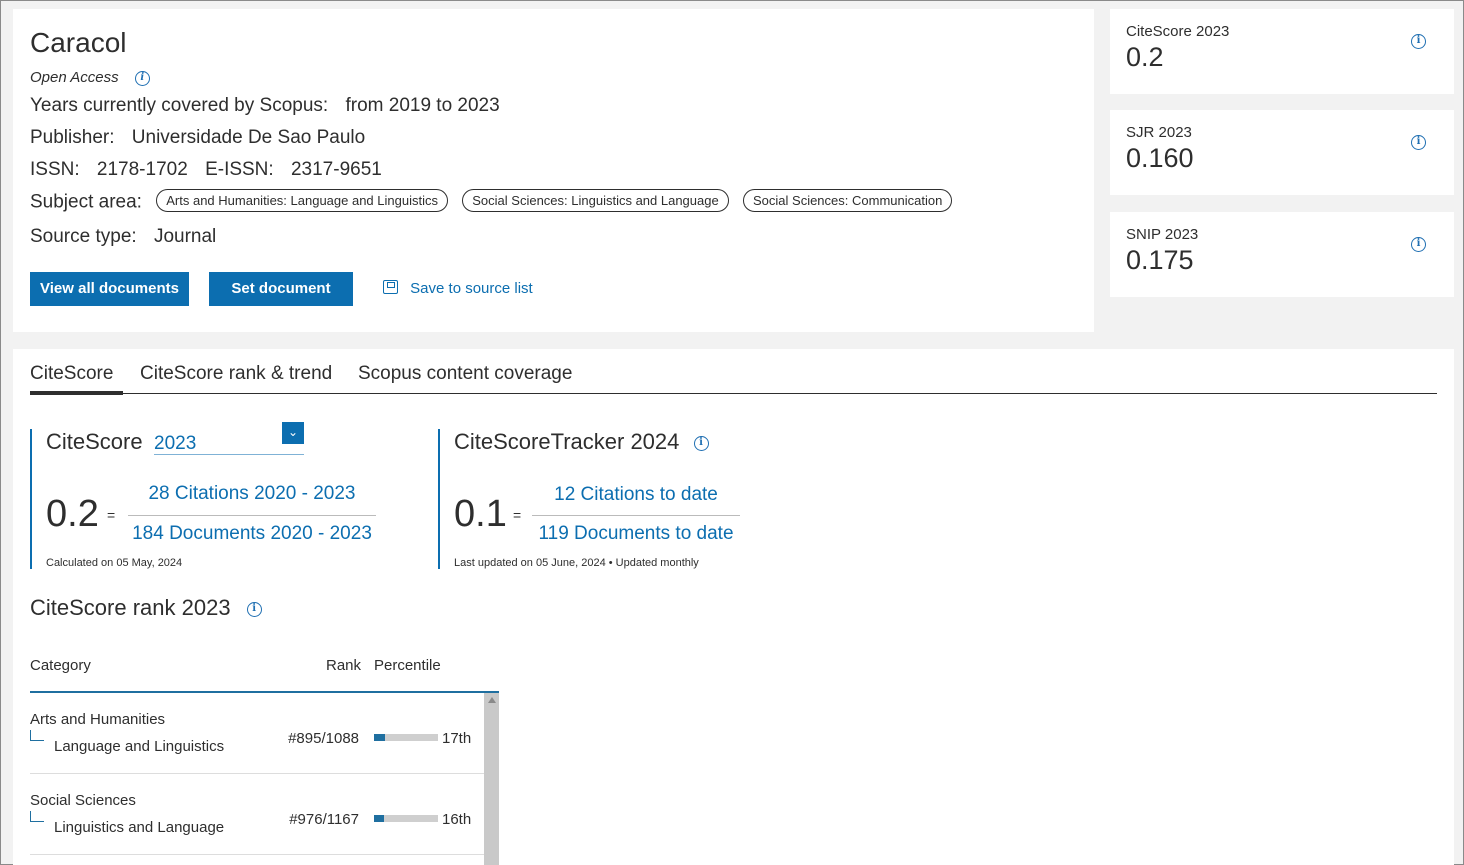  What do you see at coordinates (236, 374) in the screenshot?
I see `tab-citescore-rank-trend: CiteScore rank & trend` at bounding box center [236, 374].